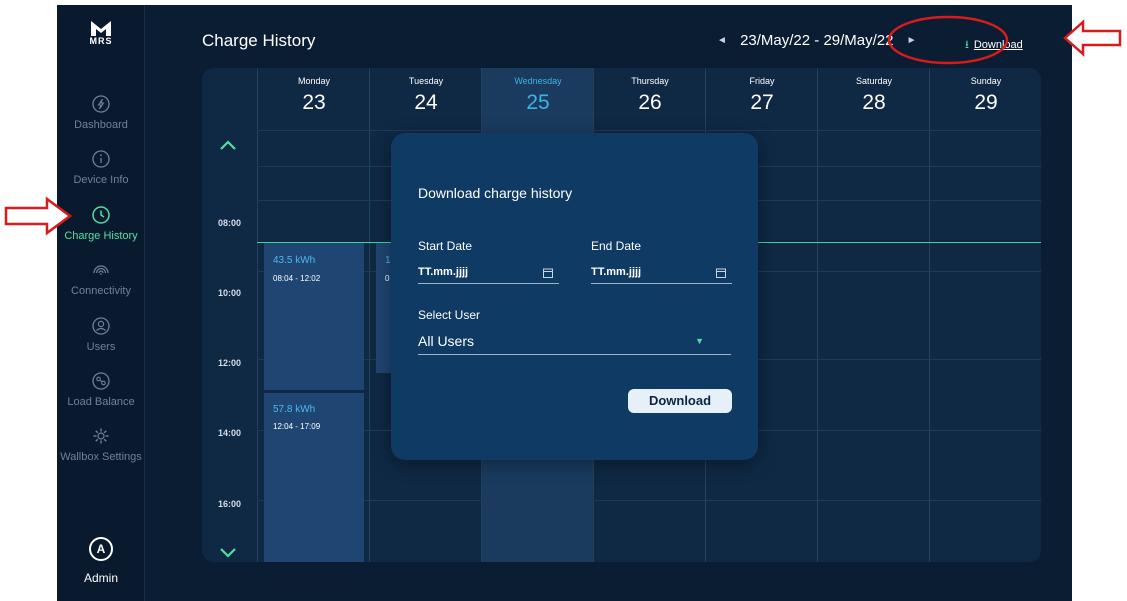 This screenshot has width=1127, height=601. What do you see at coordinates (38, 216) in the screenshot?
I see `annotation-arrow-right-icon` at bounding box center [38, 216].